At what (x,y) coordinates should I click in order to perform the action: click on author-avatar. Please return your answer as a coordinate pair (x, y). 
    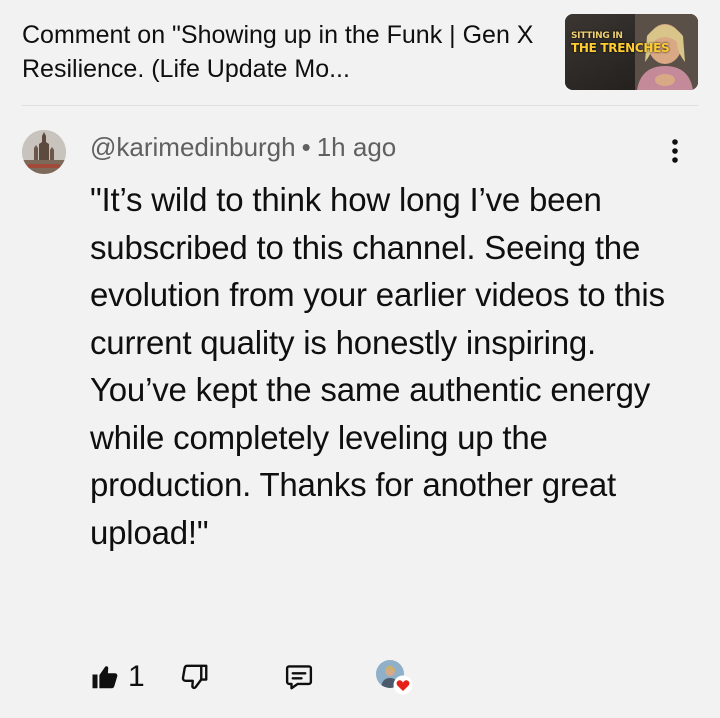
    Looking at the image, I should click on (44, 152).